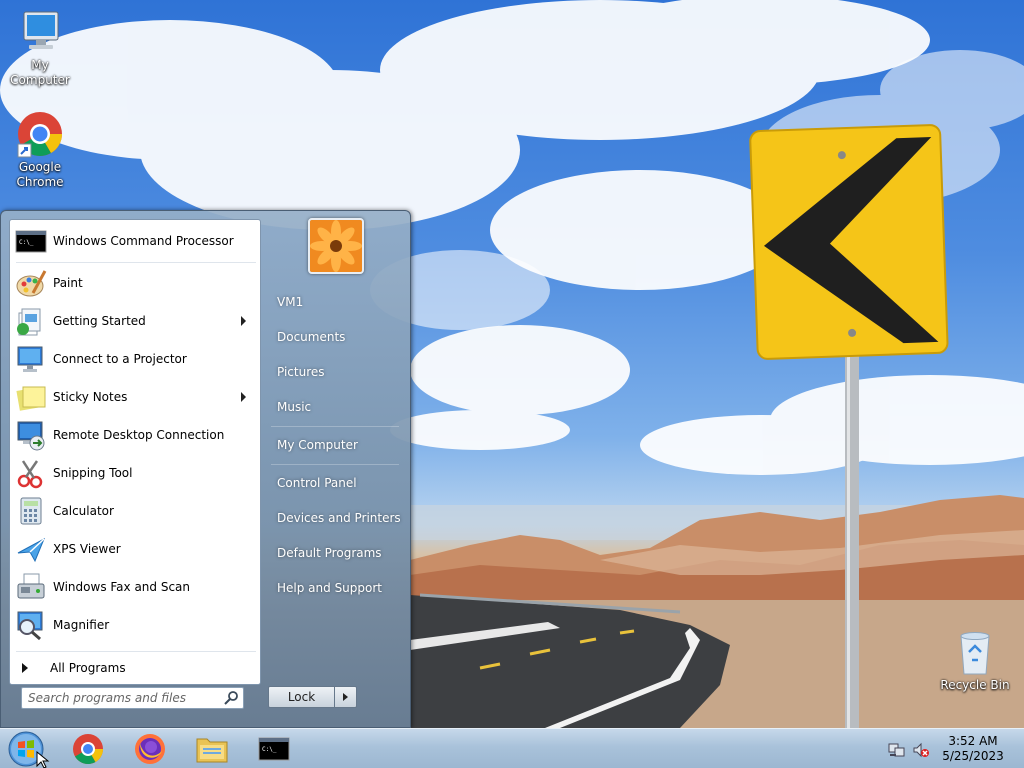  I want to click on snipping-tool-icon, so click(31, 473).